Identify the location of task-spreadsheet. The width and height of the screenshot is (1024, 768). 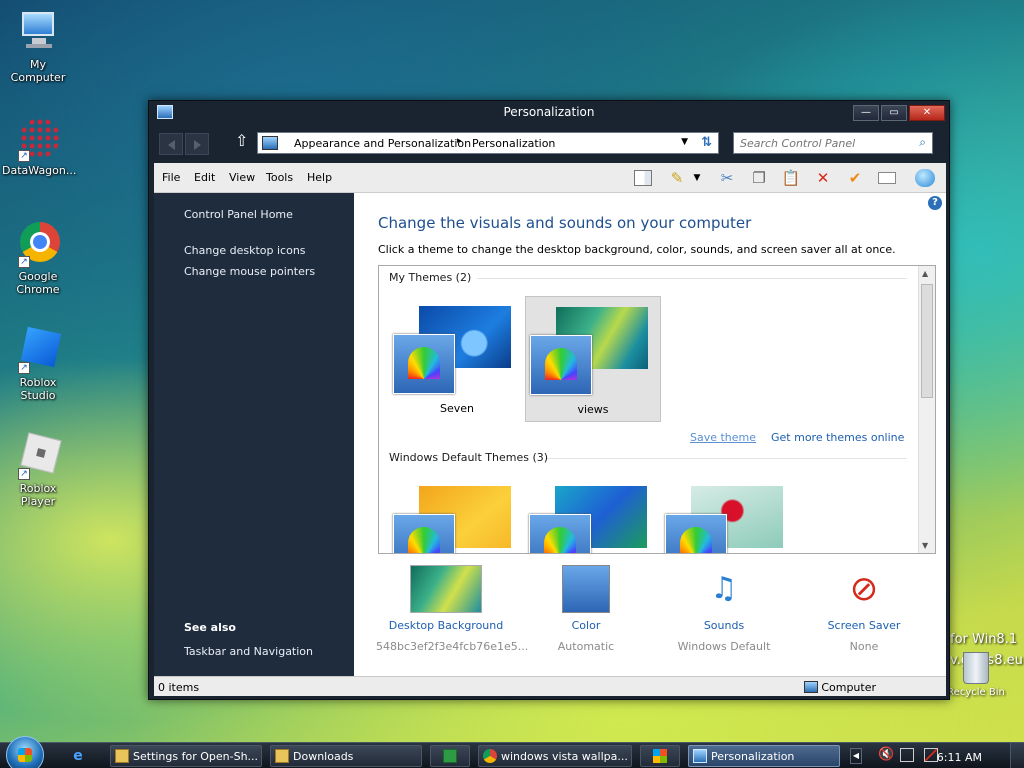
(450, 756).